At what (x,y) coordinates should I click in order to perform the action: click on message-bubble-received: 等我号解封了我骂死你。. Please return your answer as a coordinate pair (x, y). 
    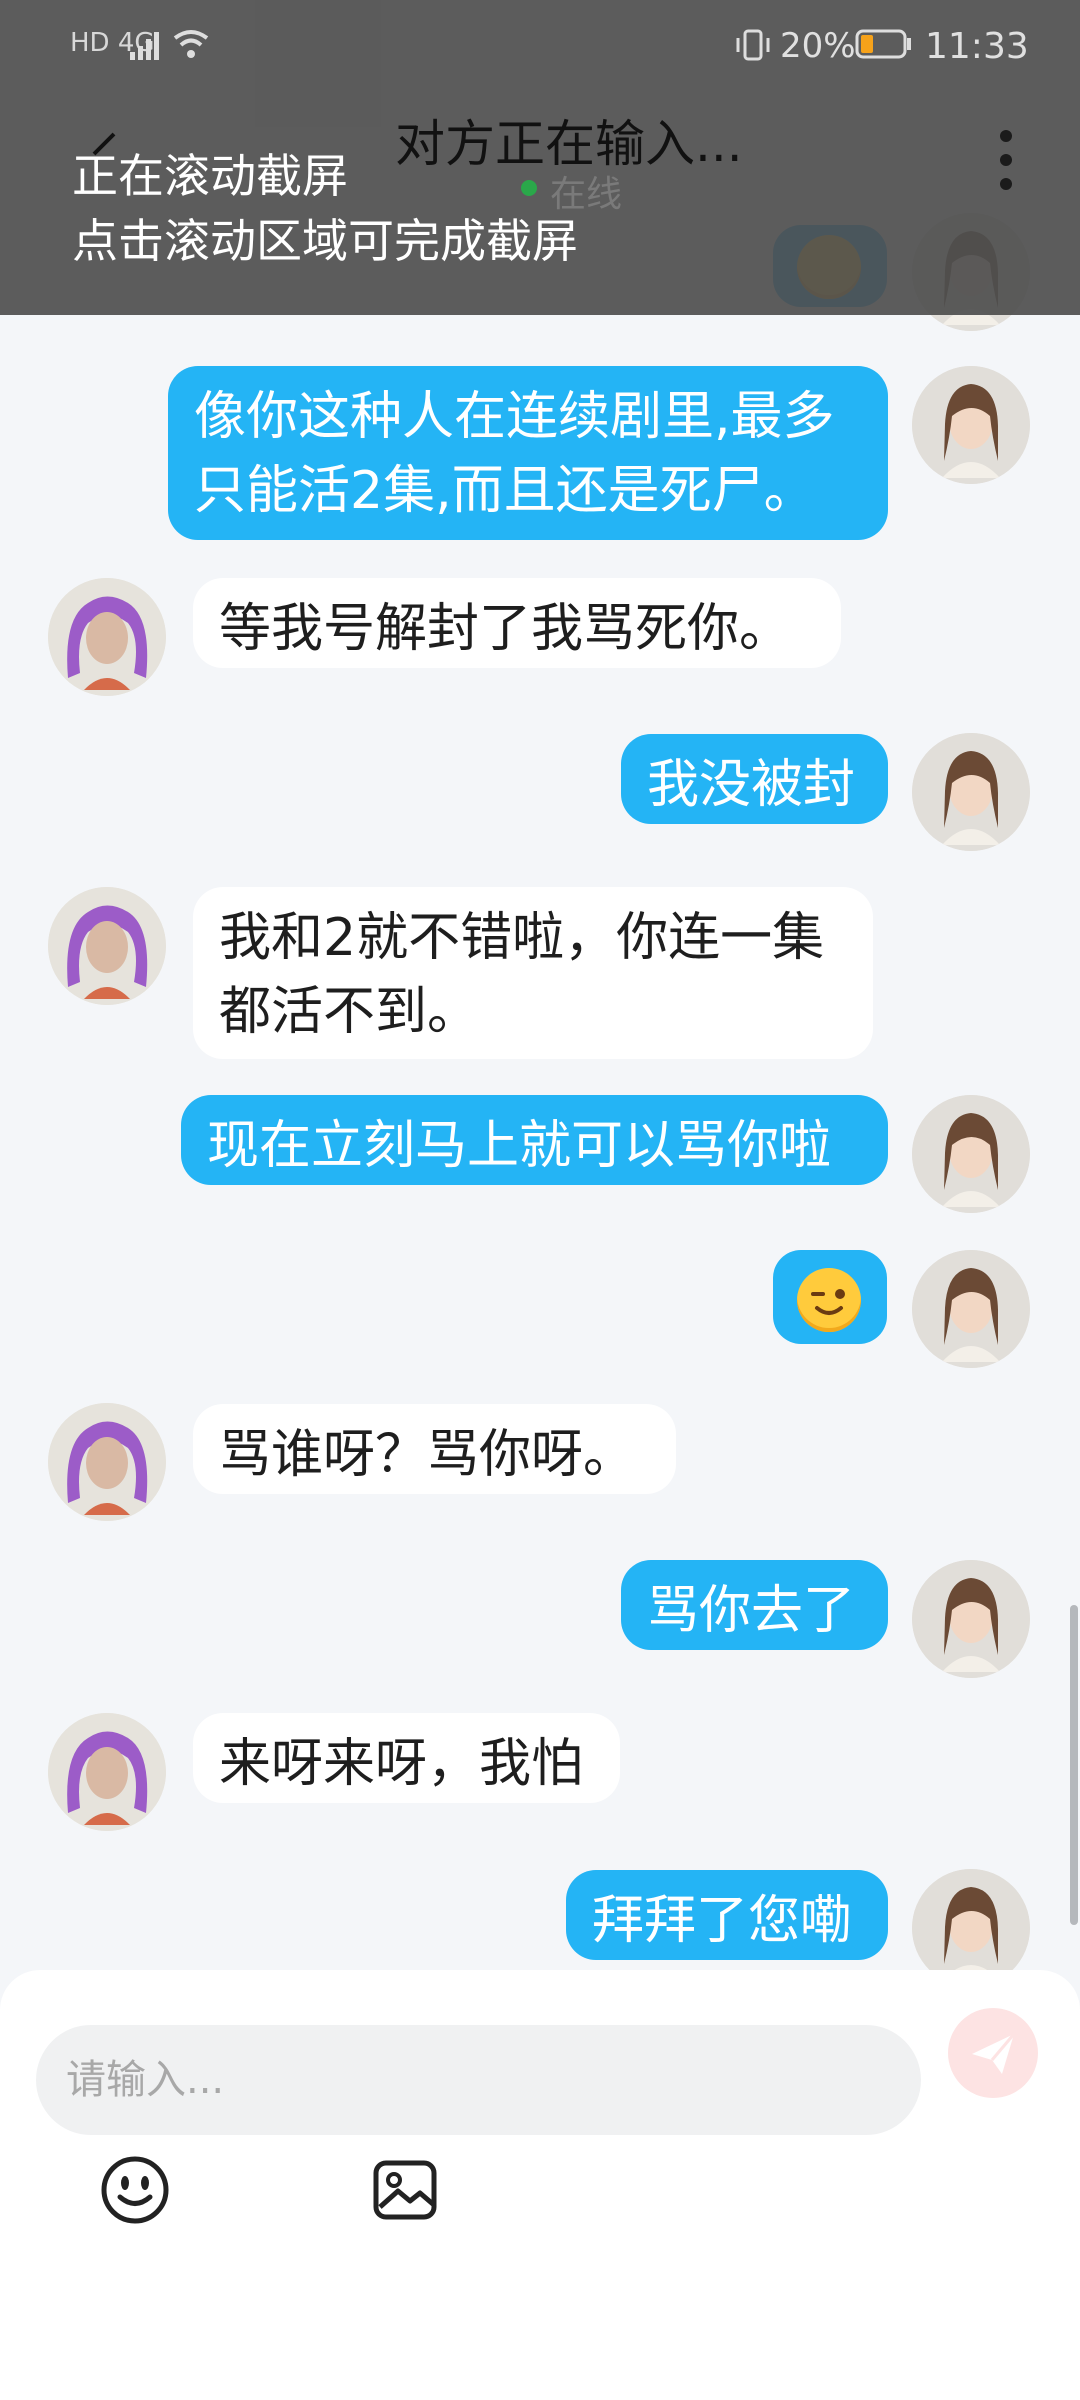
    Looking at the image, I should click on (517, 623).